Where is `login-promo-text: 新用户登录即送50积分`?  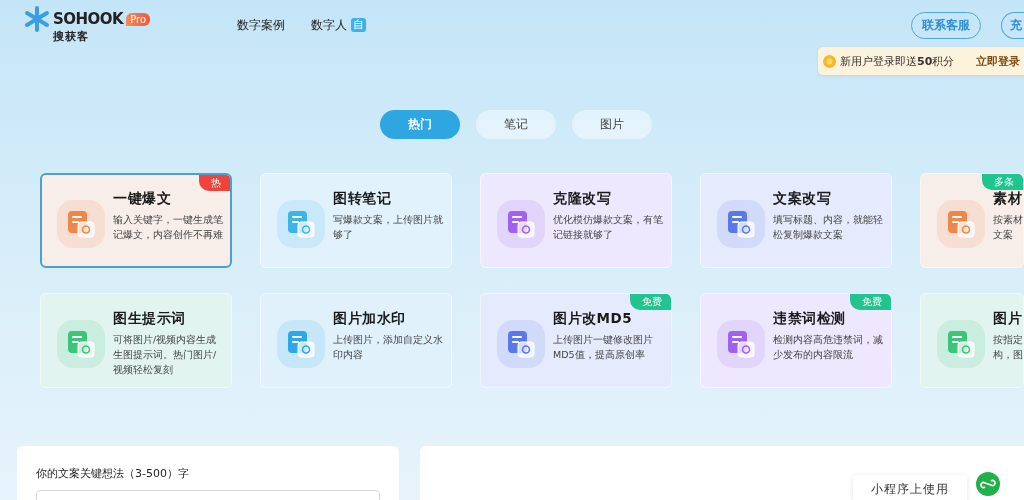 login-promo-text: 新用户登录即送50积分 is located at coordinates (897, 61).